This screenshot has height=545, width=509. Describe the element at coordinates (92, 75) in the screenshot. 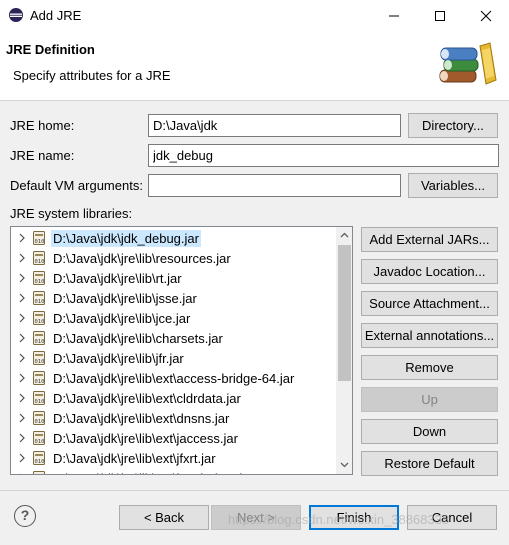

I see `page-subtitle: Specify attributes for a JRE` at that location.